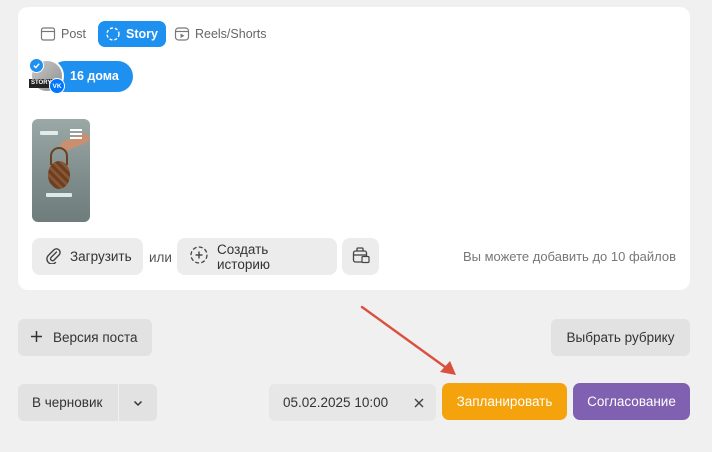 The image size is (712, 452). What do you see at coordinates (504, 401) in the screenshot?
I see `schedule-button: Запланировать` at bounding box center [504, 401].